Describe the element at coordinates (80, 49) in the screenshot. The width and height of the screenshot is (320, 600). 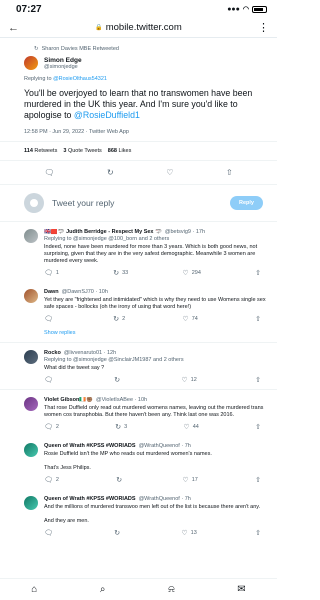
I see `retweeted-by: Sharon Davies MBE Retweeted` at that location.